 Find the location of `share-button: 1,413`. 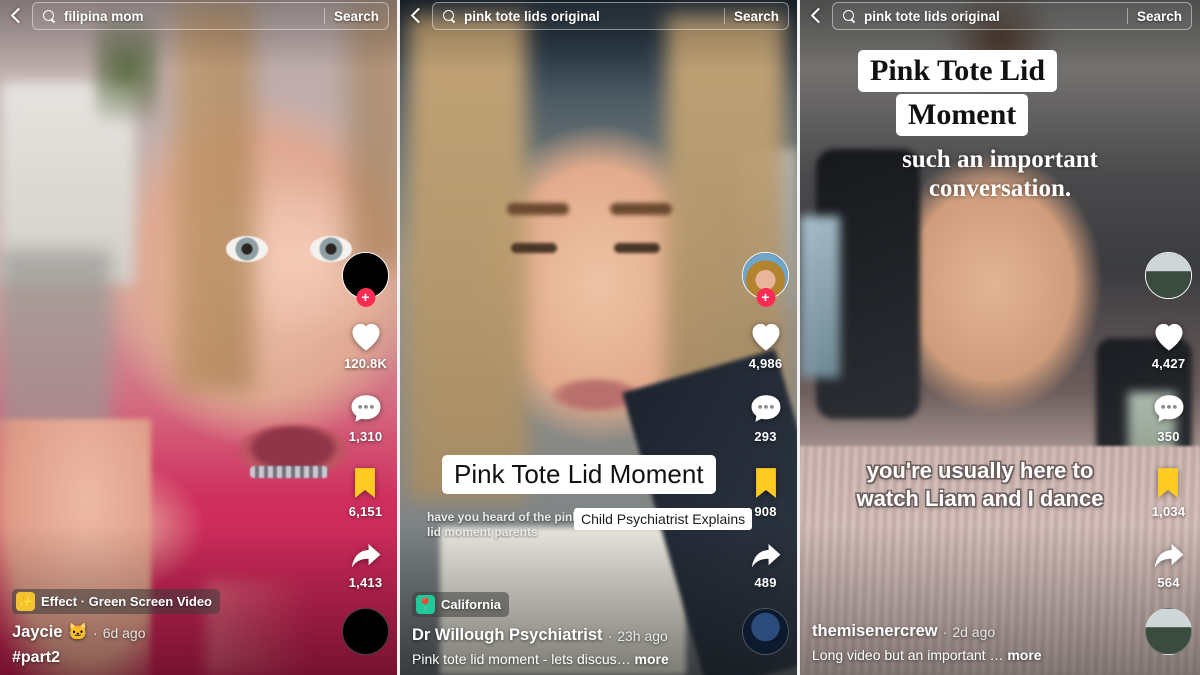

share-button: 1,413 is located at coordinates (366, 565).